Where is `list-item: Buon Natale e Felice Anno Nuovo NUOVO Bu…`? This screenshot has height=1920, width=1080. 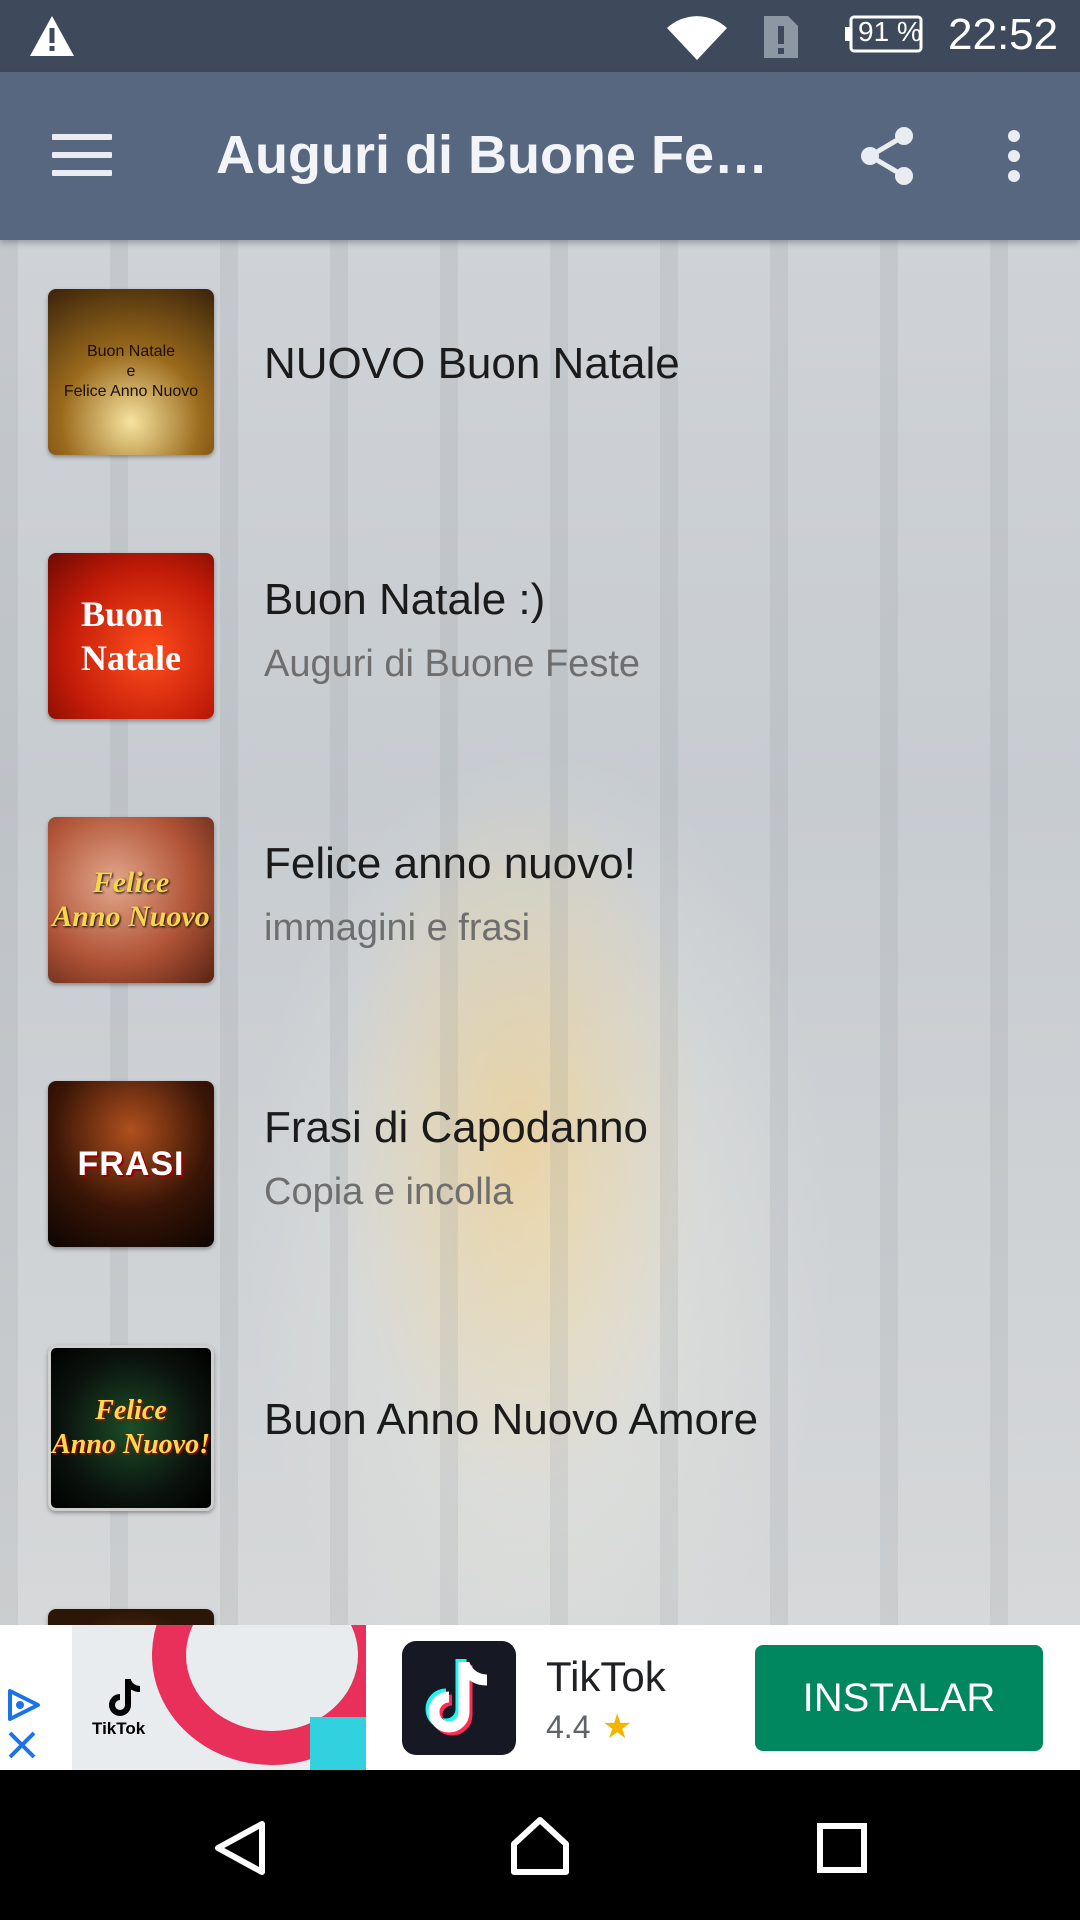 list-item: Buon Natale e Felice Anno Nuovo NUOVO Bu… is located at coordinates (548, 372).